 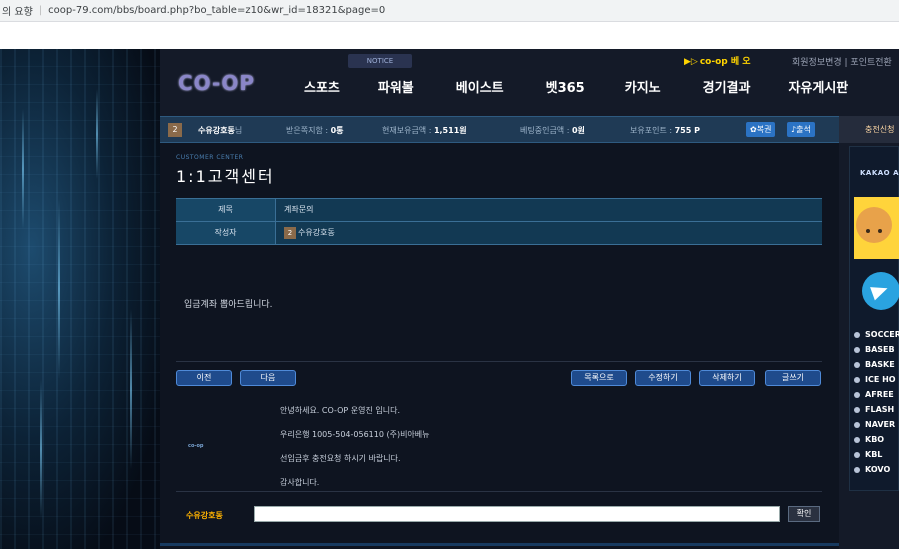 I want to click on sport-item: KOVO, so click(x=876, y=469).